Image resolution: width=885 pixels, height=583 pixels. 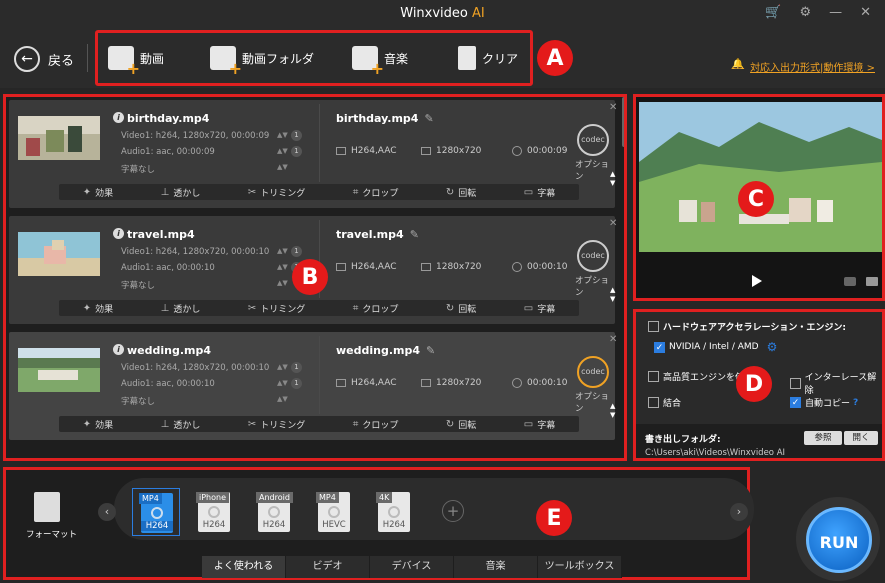 What do you see at coordinates (59, 258) in the screenshot?
I see `video-thumbnail` at bounding box center [59, 258].